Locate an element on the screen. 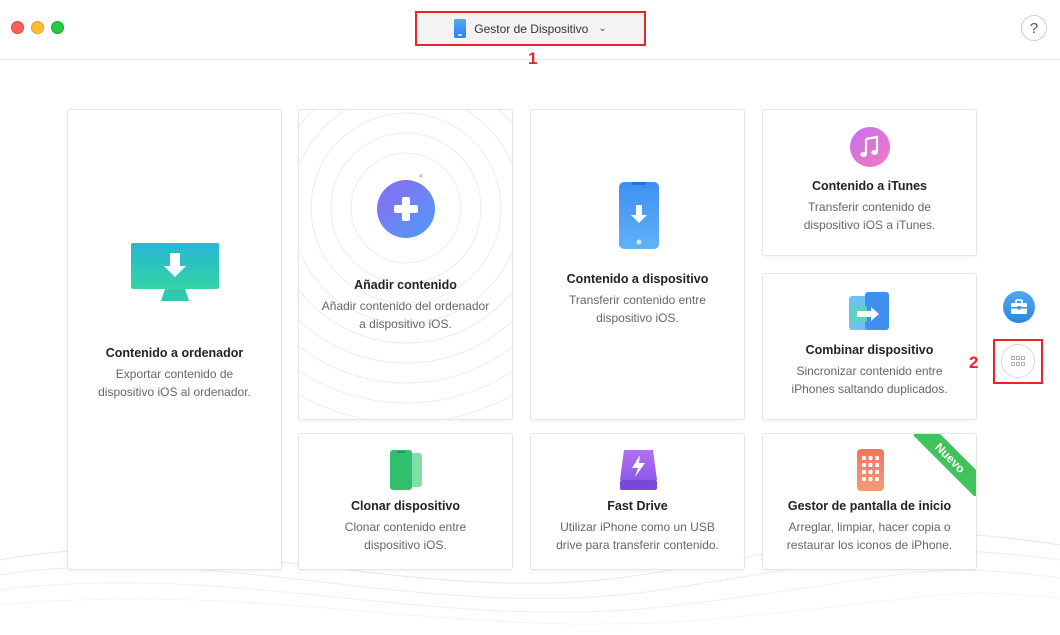 Image resolution: width=1060 pixels, height=635 pixels. toolbox-button is located at coordinates (1019, 307).